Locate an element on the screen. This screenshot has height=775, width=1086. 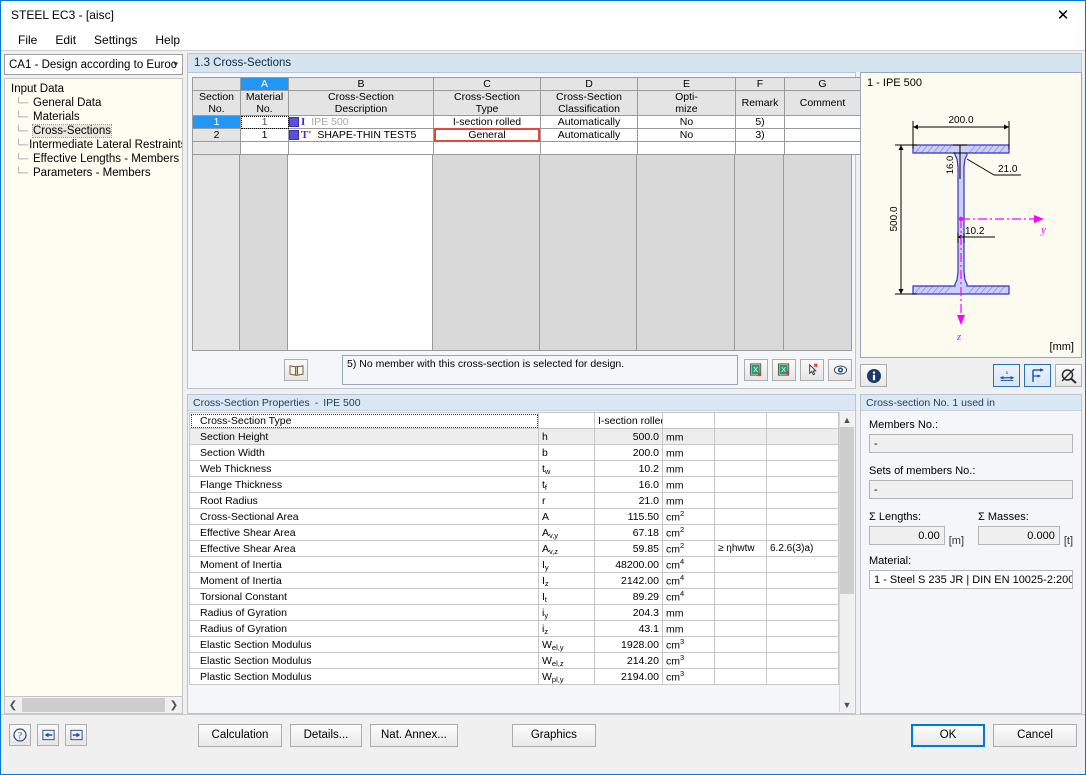
property-row: Section Width b 200.0 mm is located at coordinates (514, 452).